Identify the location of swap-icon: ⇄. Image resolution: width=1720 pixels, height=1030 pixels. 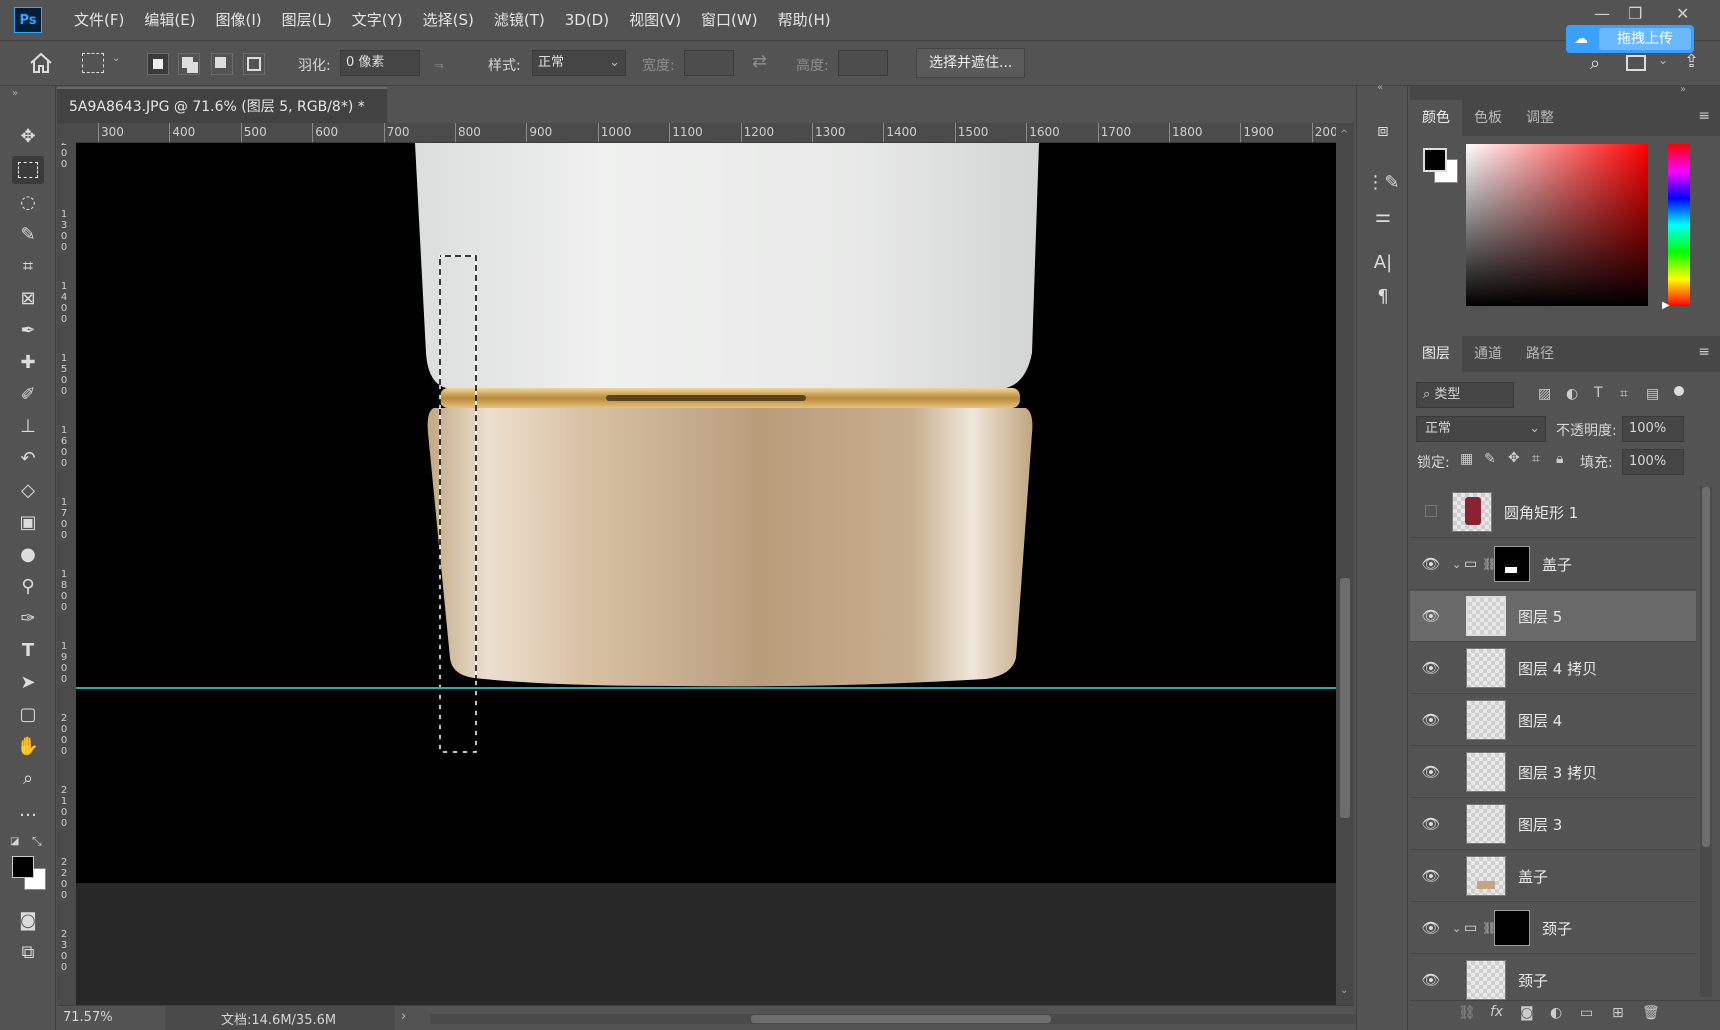
(759, 61).